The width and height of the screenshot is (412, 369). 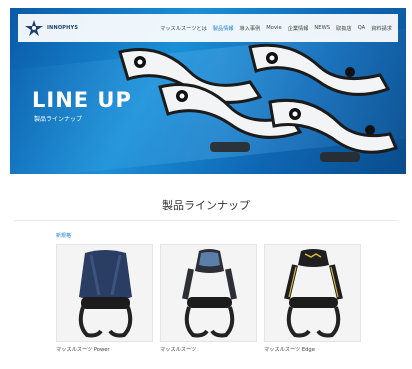 I want to click on nav-item-about: マッスルスーツとは, so click(x=183, y=28).